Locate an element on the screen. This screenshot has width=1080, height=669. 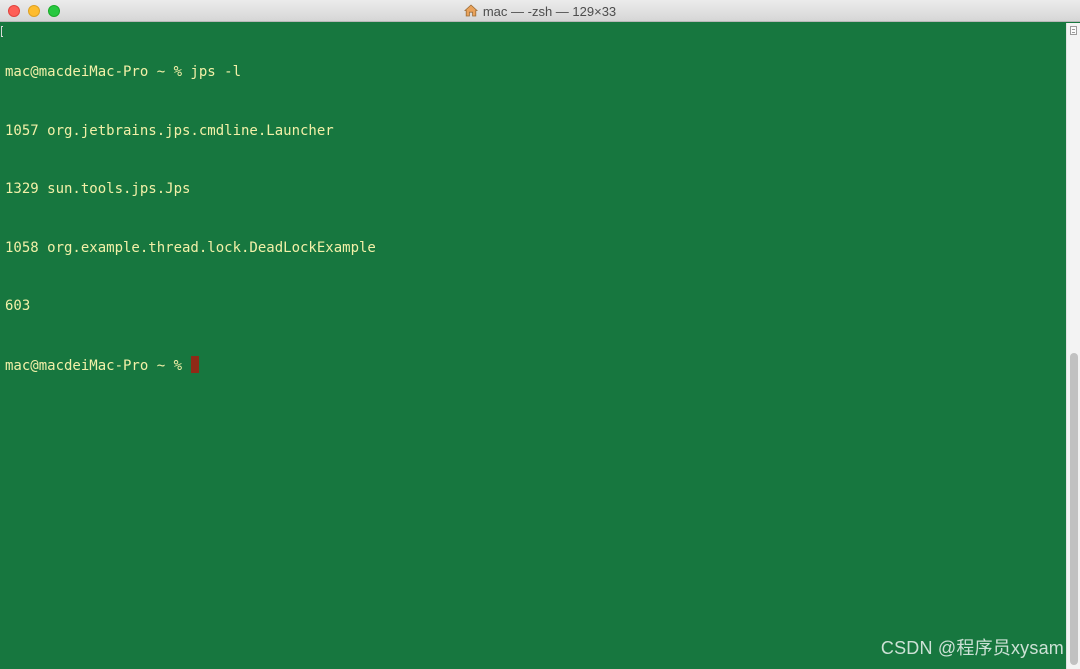
prompt-text: mac@macdeiMac-Pro ~ % is located at coordinates (98, 365).